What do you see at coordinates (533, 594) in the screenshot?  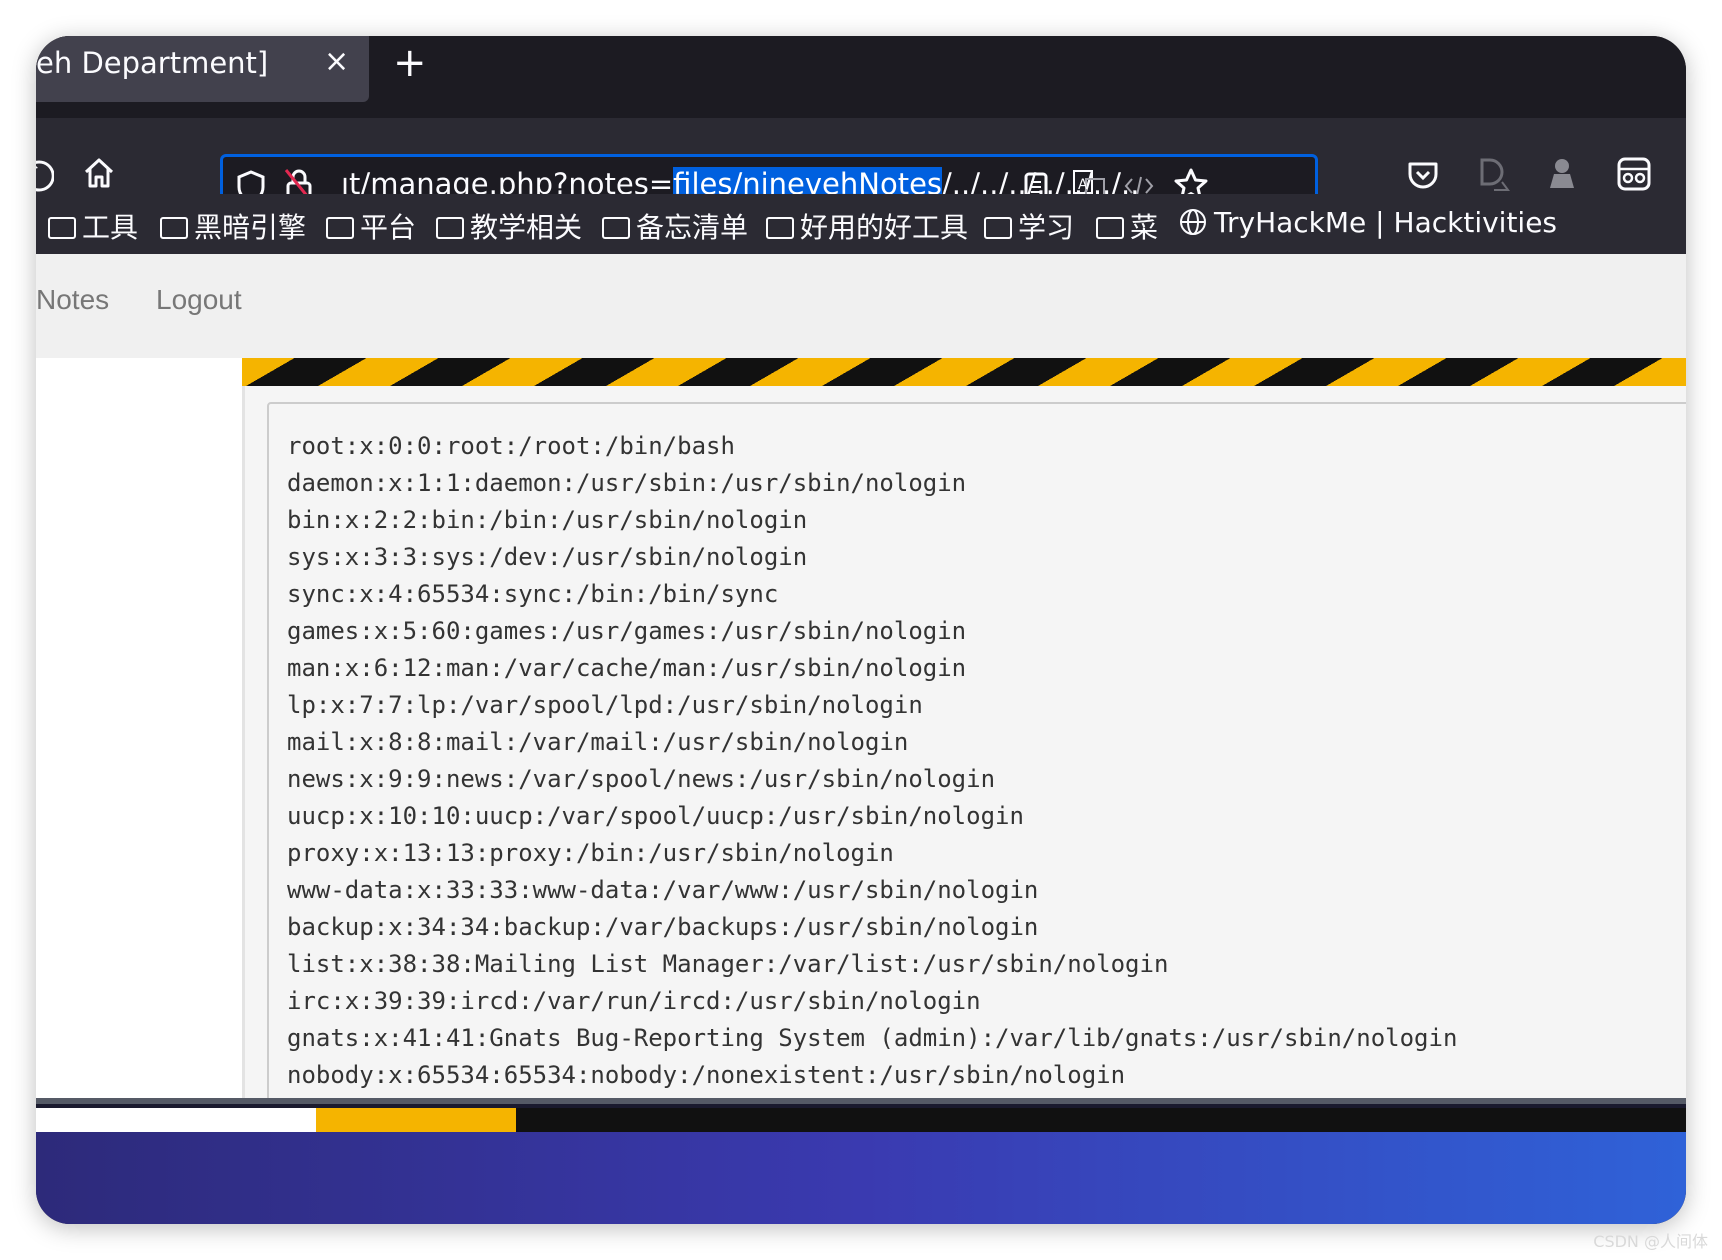 I see `file-line: sync:x:4:65534:sync:/bin:/bin/sync` at bounding box center [533, 594].